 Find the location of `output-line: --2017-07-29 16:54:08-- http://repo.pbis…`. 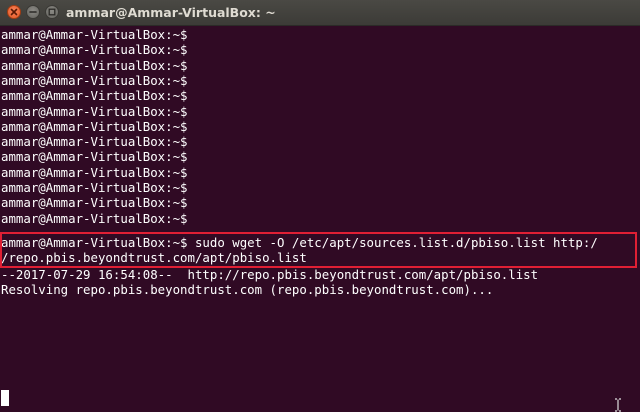

output-line: --2017-07-29 16:54:08-- http://repo.pbis… is located at coordinates (270, 274).